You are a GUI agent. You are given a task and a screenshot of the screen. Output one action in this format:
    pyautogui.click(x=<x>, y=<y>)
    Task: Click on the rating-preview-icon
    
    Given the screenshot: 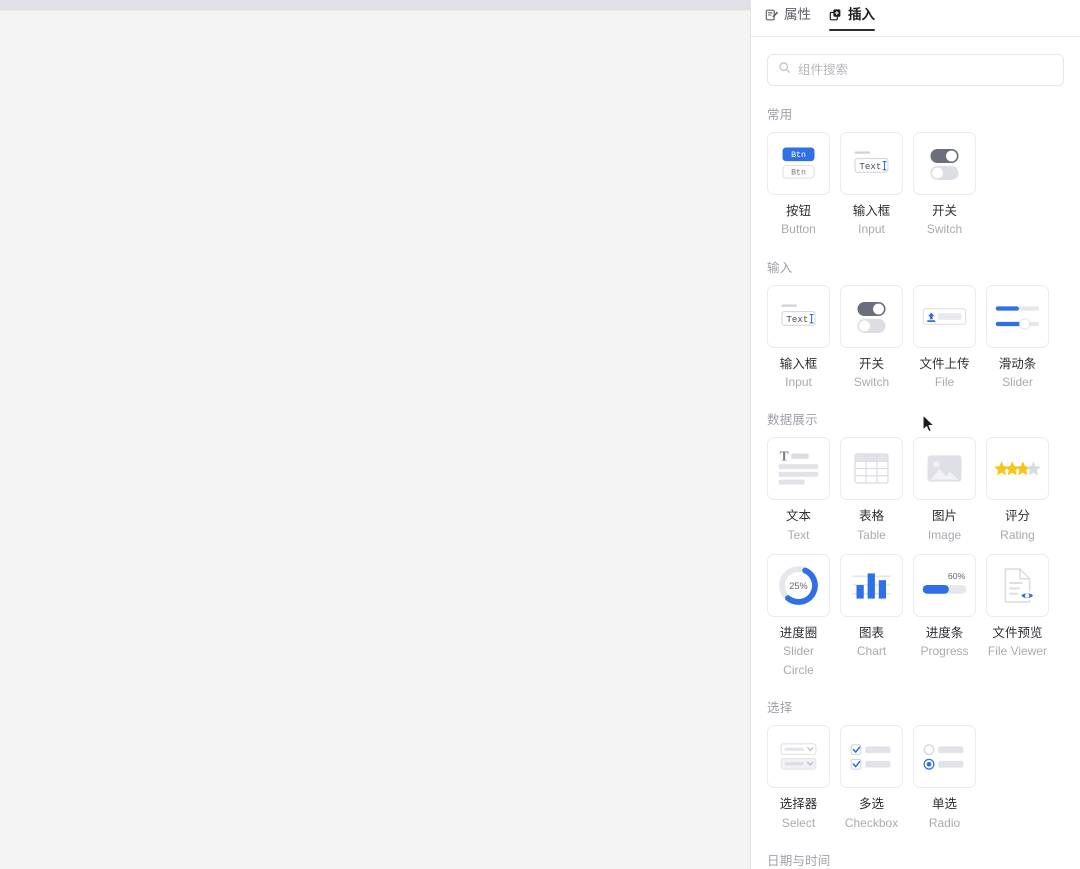 What is the action you would take?
    pyautogui.click(x=1017, y=469)
    